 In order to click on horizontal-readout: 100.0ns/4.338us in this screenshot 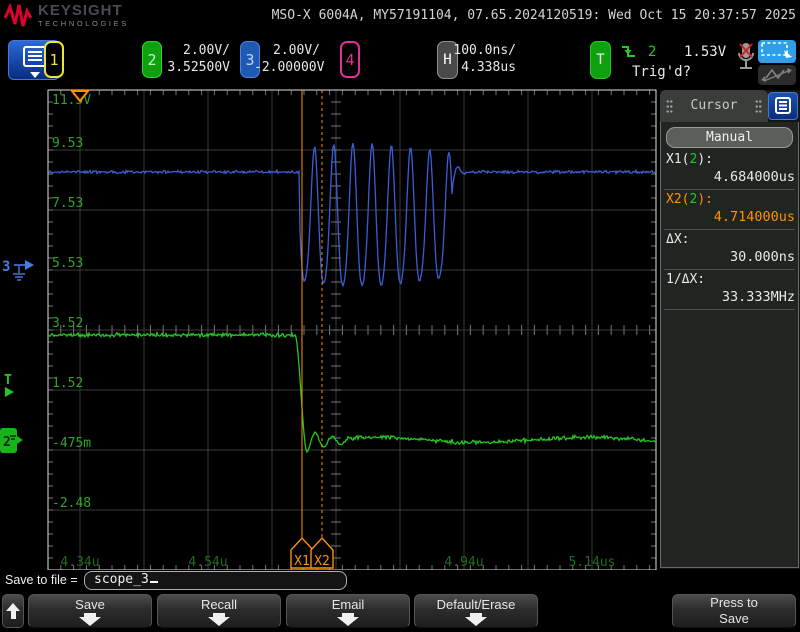, I will do `click(483, 60)`.